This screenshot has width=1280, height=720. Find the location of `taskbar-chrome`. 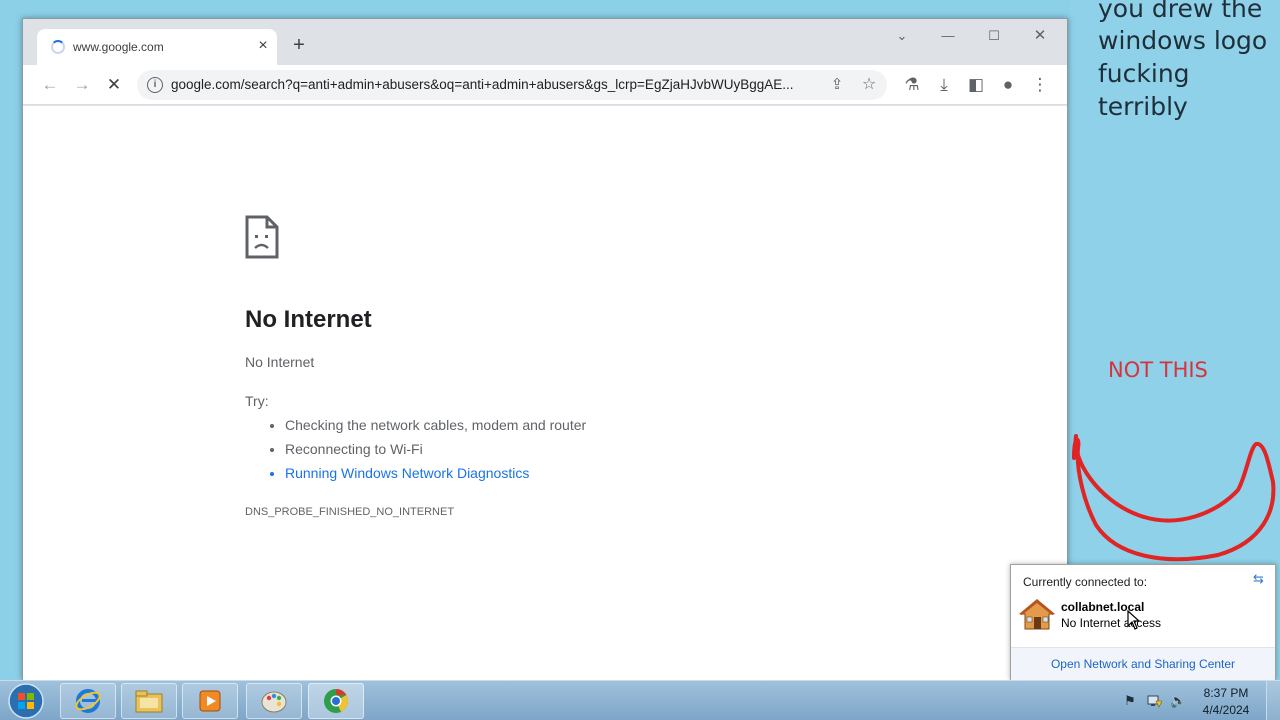

taskbar-chrome is located at coordinates (336, 701).